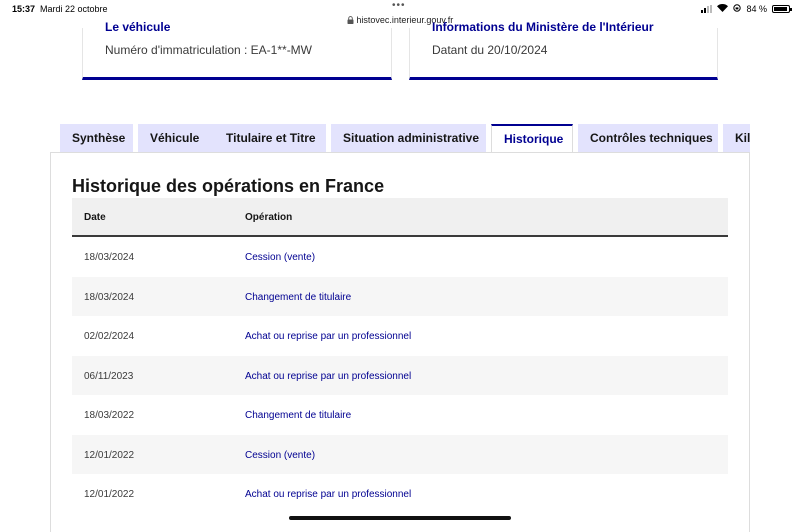  What do you see at coordinates (269, 217) in the screenshot?
I see `column-header-operation: Opération` at bounding box center [269, 217].